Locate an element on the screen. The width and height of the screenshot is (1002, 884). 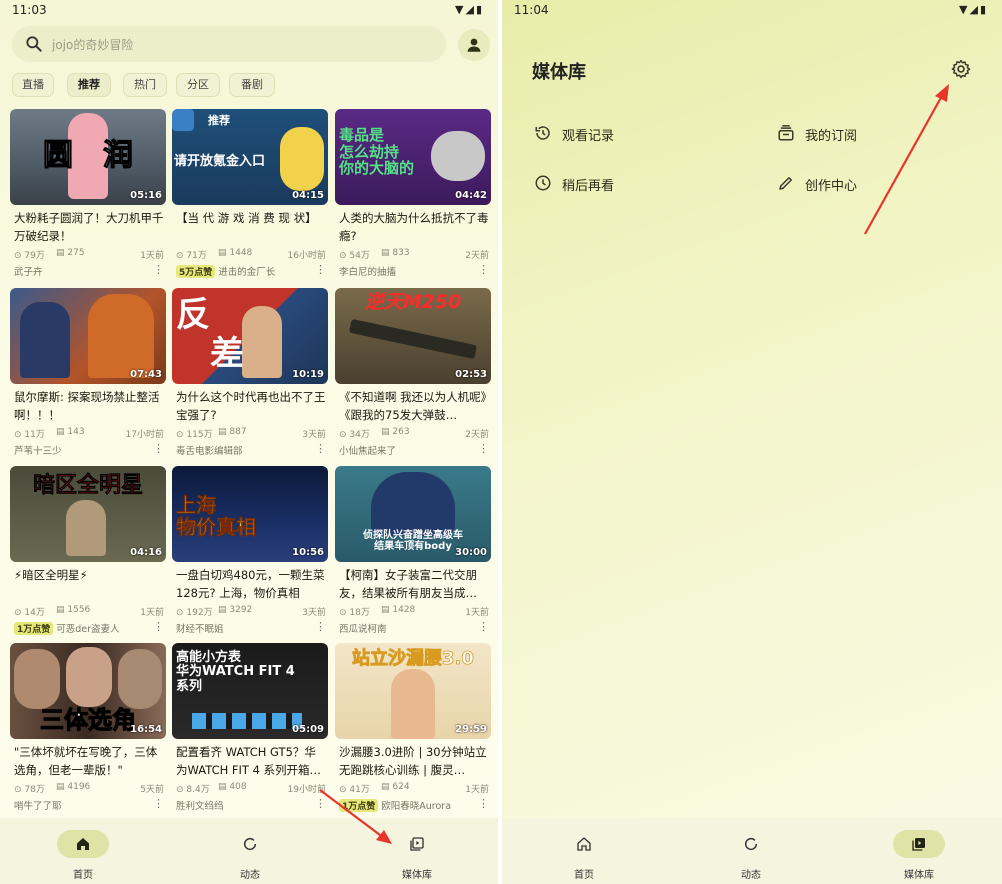
video-thumbnail: 侦探队兴奋蹭坐高级车 结果车顶有body 30:00 is located at coordinates (413, 514).